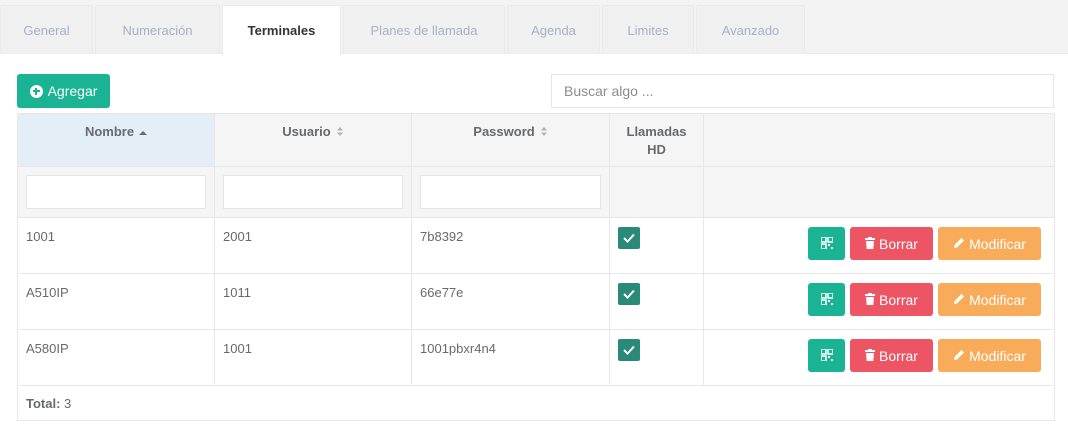 This screenshot has width=1068, height=431. What do you see at coordinates (313, 301) in the screenshot?
I see `cell-usuario: 1011` at bounding box center [313, 301].